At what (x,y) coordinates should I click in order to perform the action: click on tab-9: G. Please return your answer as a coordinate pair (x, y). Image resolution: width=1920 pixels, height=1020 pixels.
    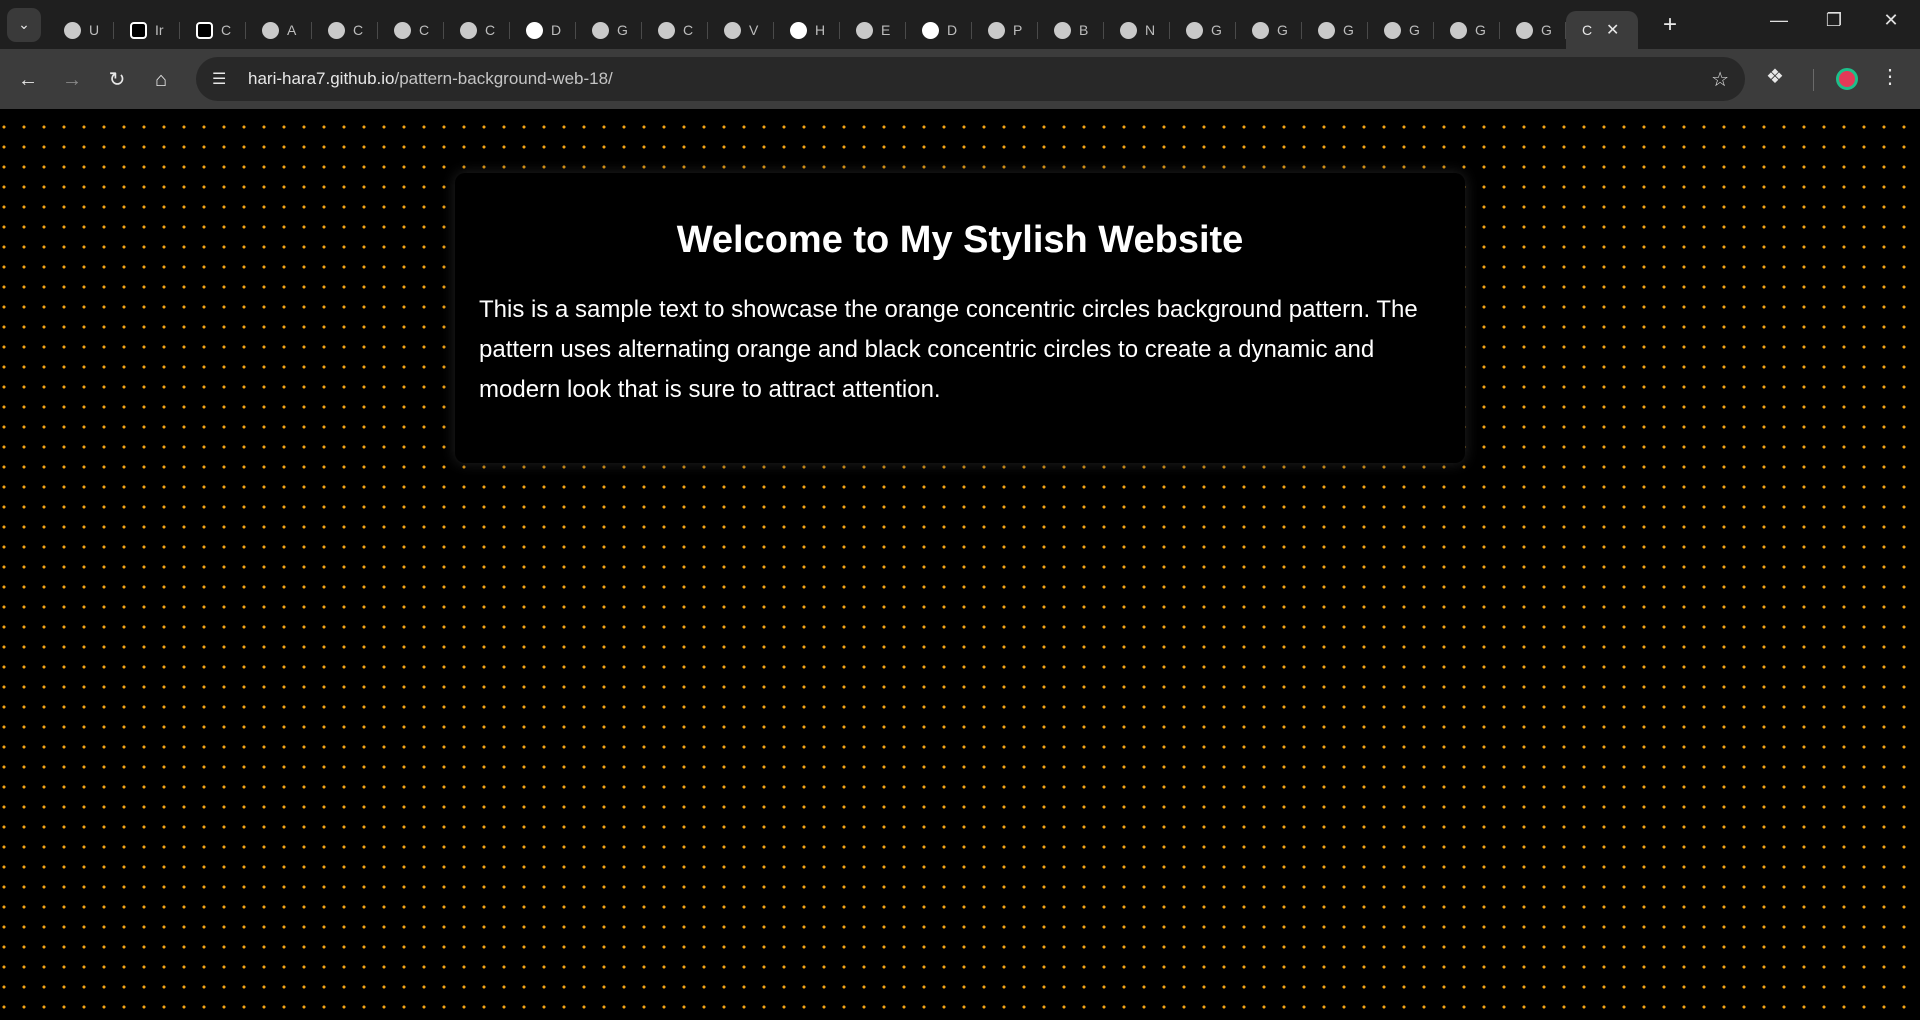
    Looking at the image, I should click on (609, 30).